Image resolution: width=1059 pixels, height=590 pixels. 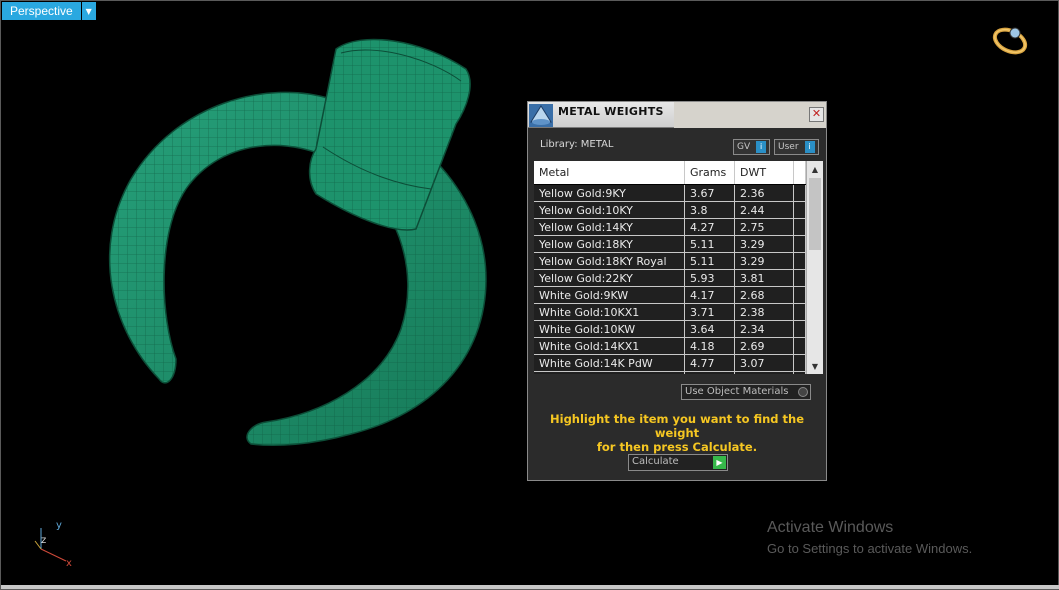 What do you see at coordinates (815, 169) in the screenshot?
I see `scroll-up-icon: ▲` at bounding box center [815, 169].